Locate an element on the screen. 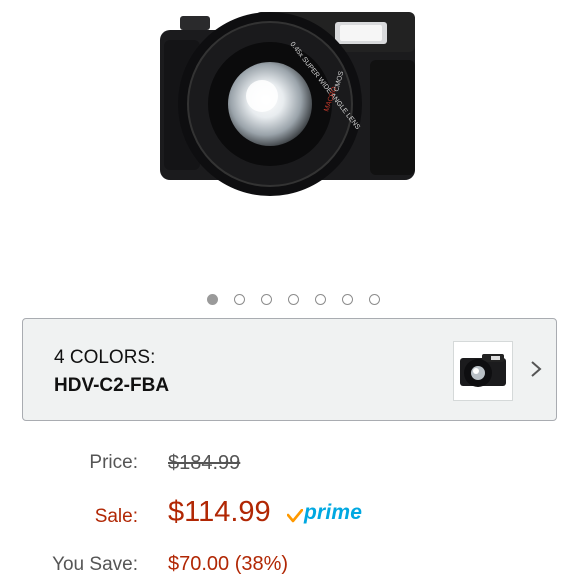 The height and width of the screenshot is (582, 580). price-row: Price: $184.99 is located at coordinates (290, 465).